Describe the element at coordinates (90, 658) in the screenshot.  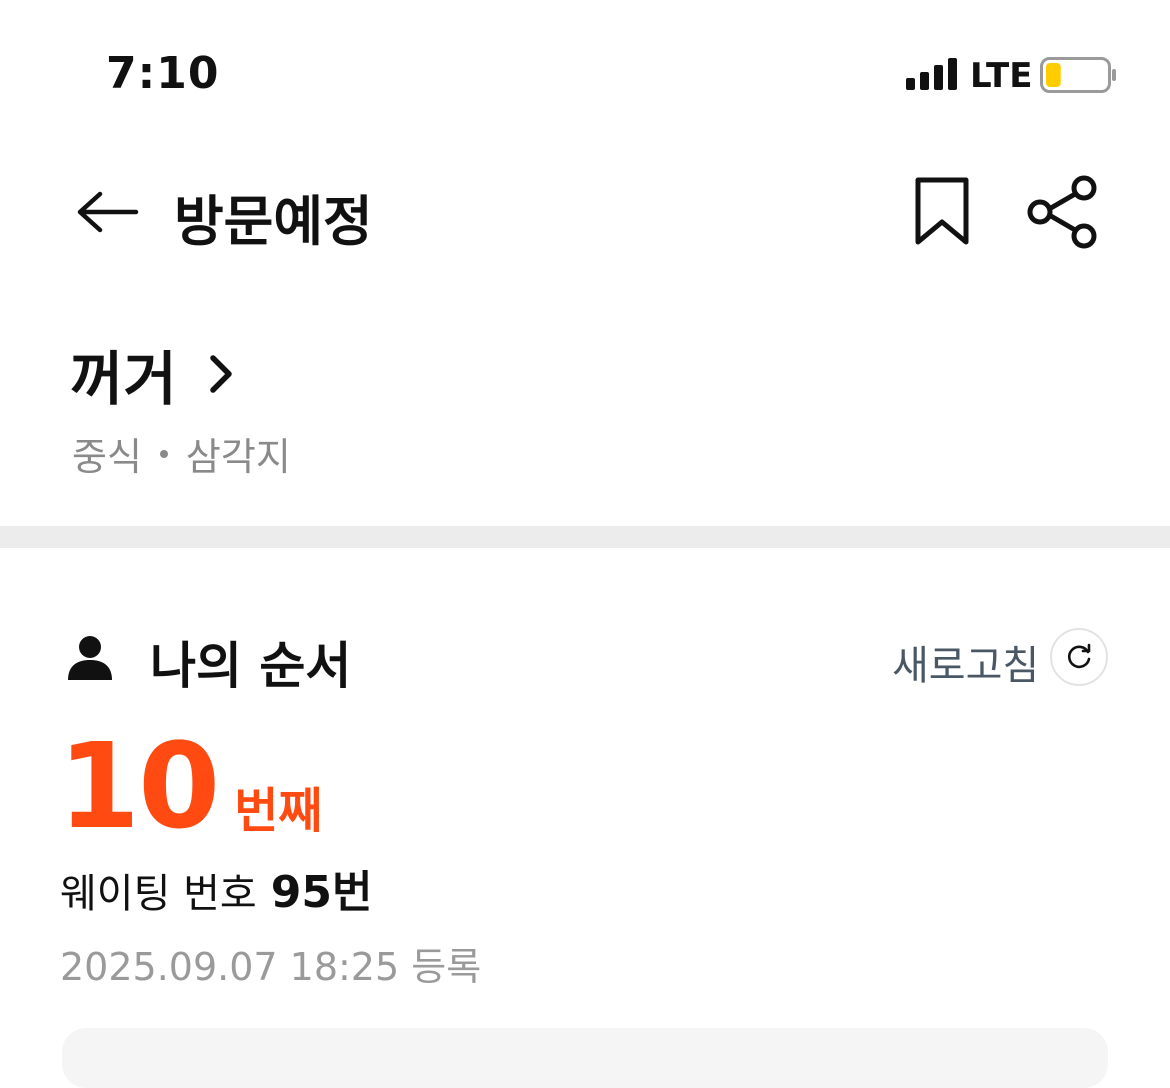
I see `person-icon` at that location.